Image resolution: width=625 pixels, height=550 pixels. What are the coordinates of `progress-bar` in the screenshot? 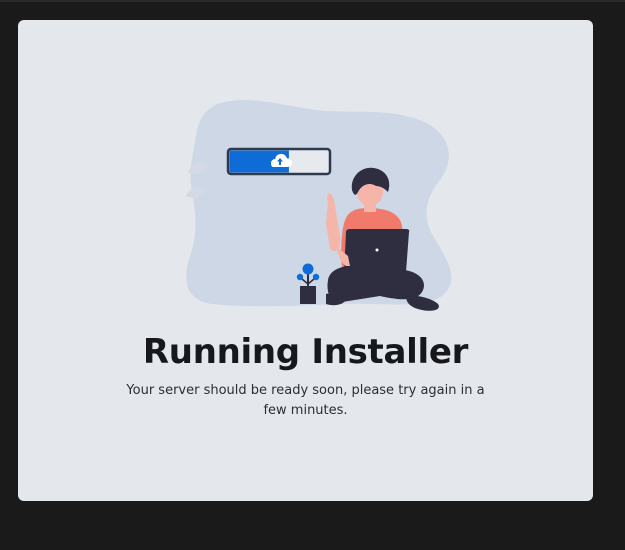 It's located at (279, 161).